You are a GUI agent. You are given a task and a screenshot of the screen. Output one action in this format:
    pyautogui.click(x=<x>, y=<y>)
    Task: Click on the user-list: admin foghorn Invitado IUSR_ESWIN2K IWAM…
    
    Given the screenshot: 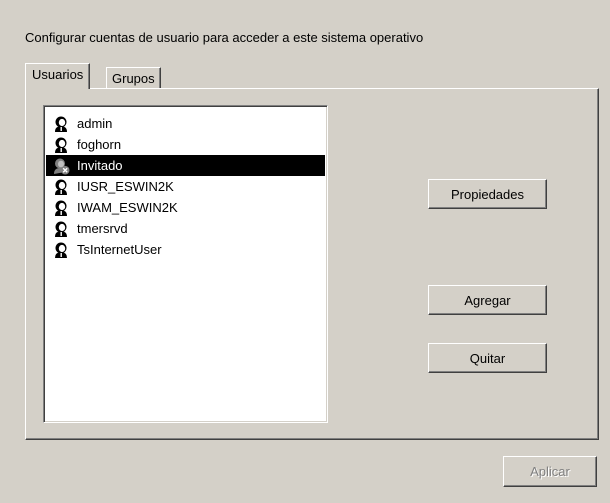 What is the action you would take?
    pyautogui.click(x=185, y=183)
    